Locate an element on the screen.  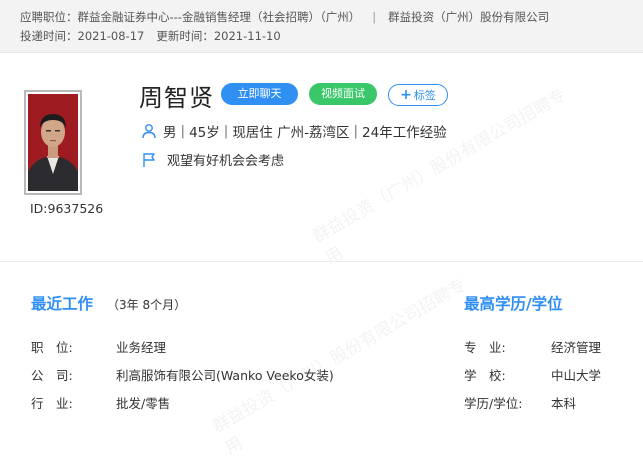
candidate-id: ID:9637526 is located at coordinates (67, 208).